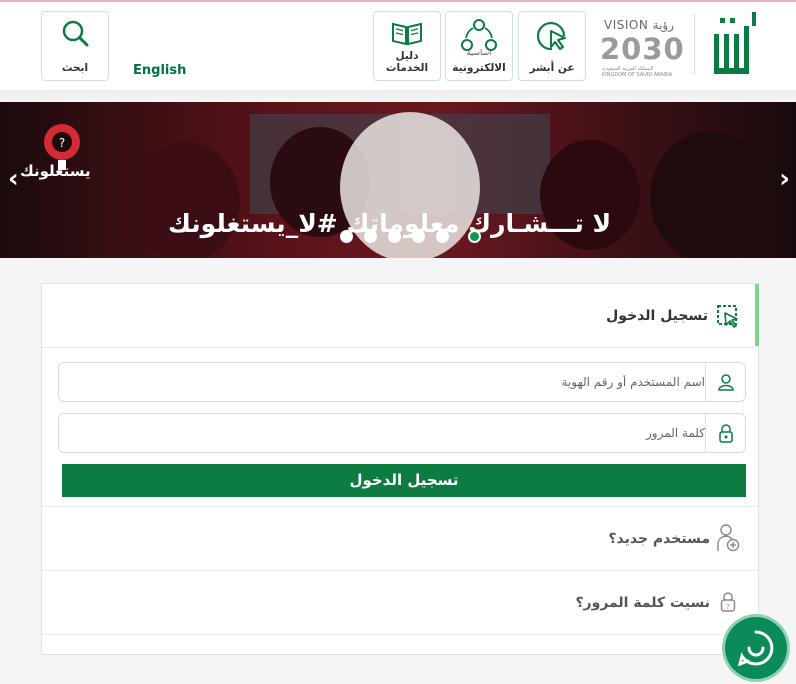 The image size is (796, 684). I want to click on forgot-password-link: نسيت كلمة المرور؟, so click(642, 603).